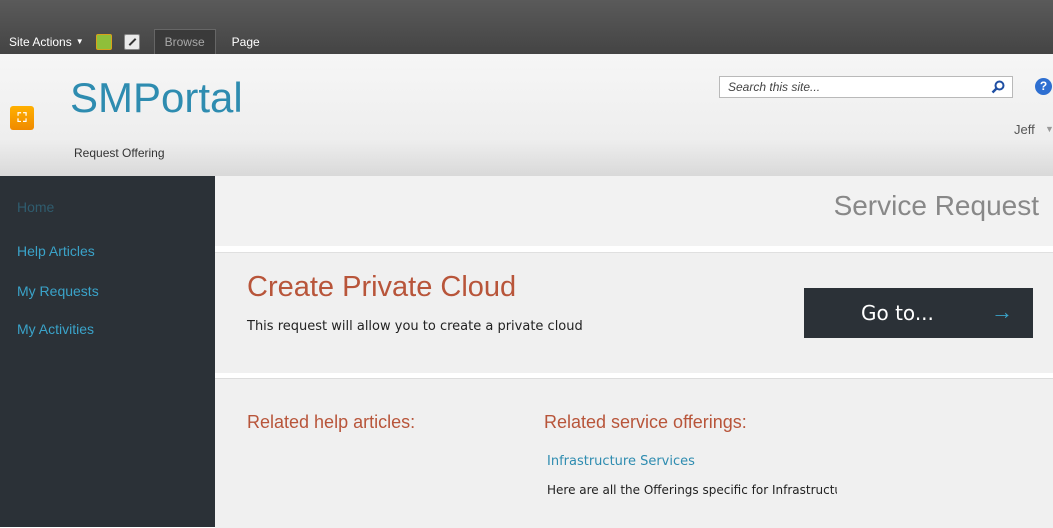 This screenshot has width=1053, height=528. What do you see at coordinates (56, 251) in the screenshot?
I see `nav-item-help-articles: Help Articles` at bounding box center [56, 251].